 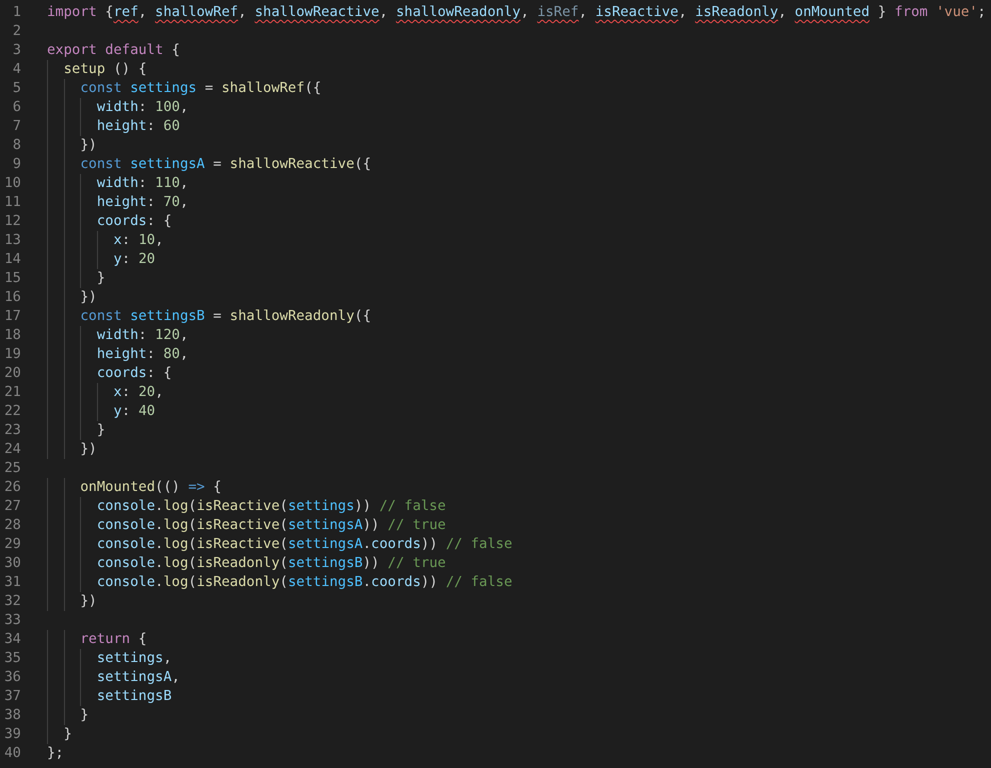 What do you see at coordinates (12, 297) in the screenshot?
I see `line-number: 16` at bounding box center [12, 297].